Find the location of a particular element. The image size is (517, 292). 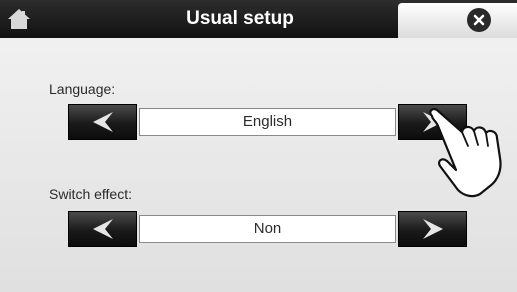

home-icon is located at coordinates (19, 19).